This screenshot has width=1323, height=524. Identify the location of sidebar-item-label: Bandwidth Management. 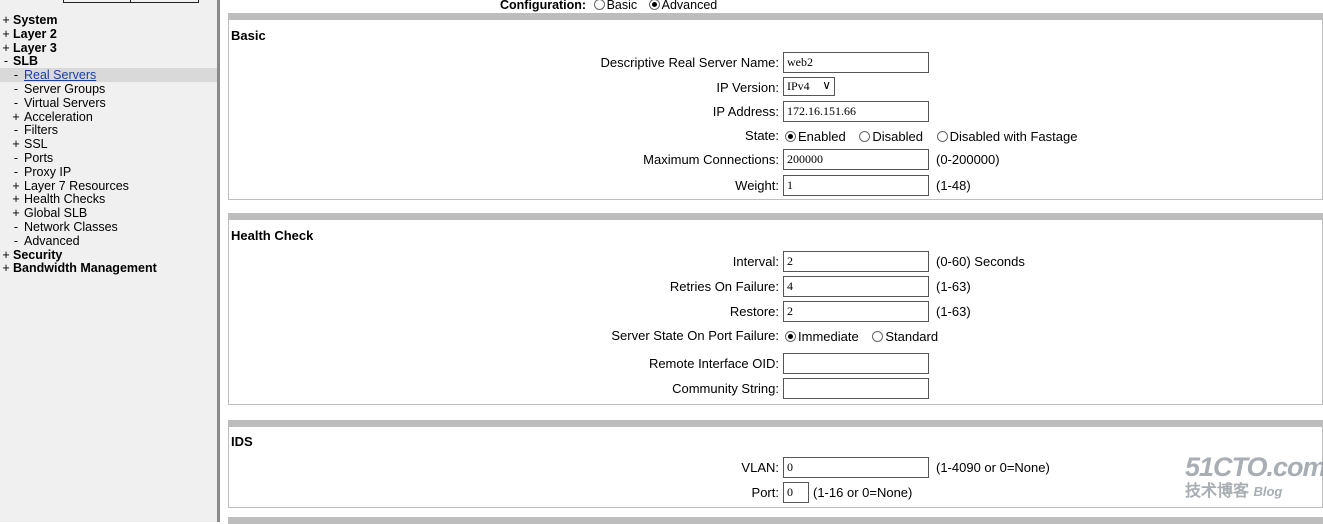
(85, 268).